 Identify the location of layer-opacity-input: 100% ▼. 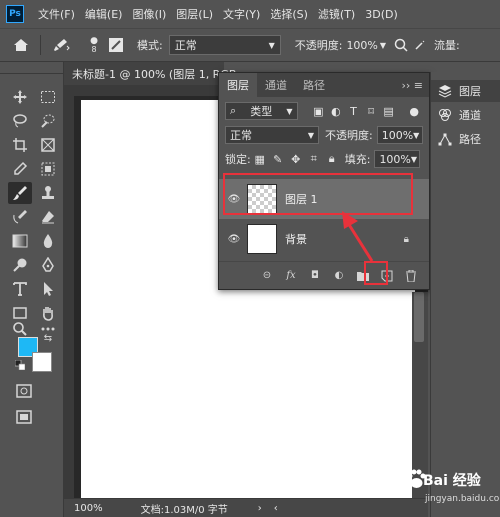
(399, 135).